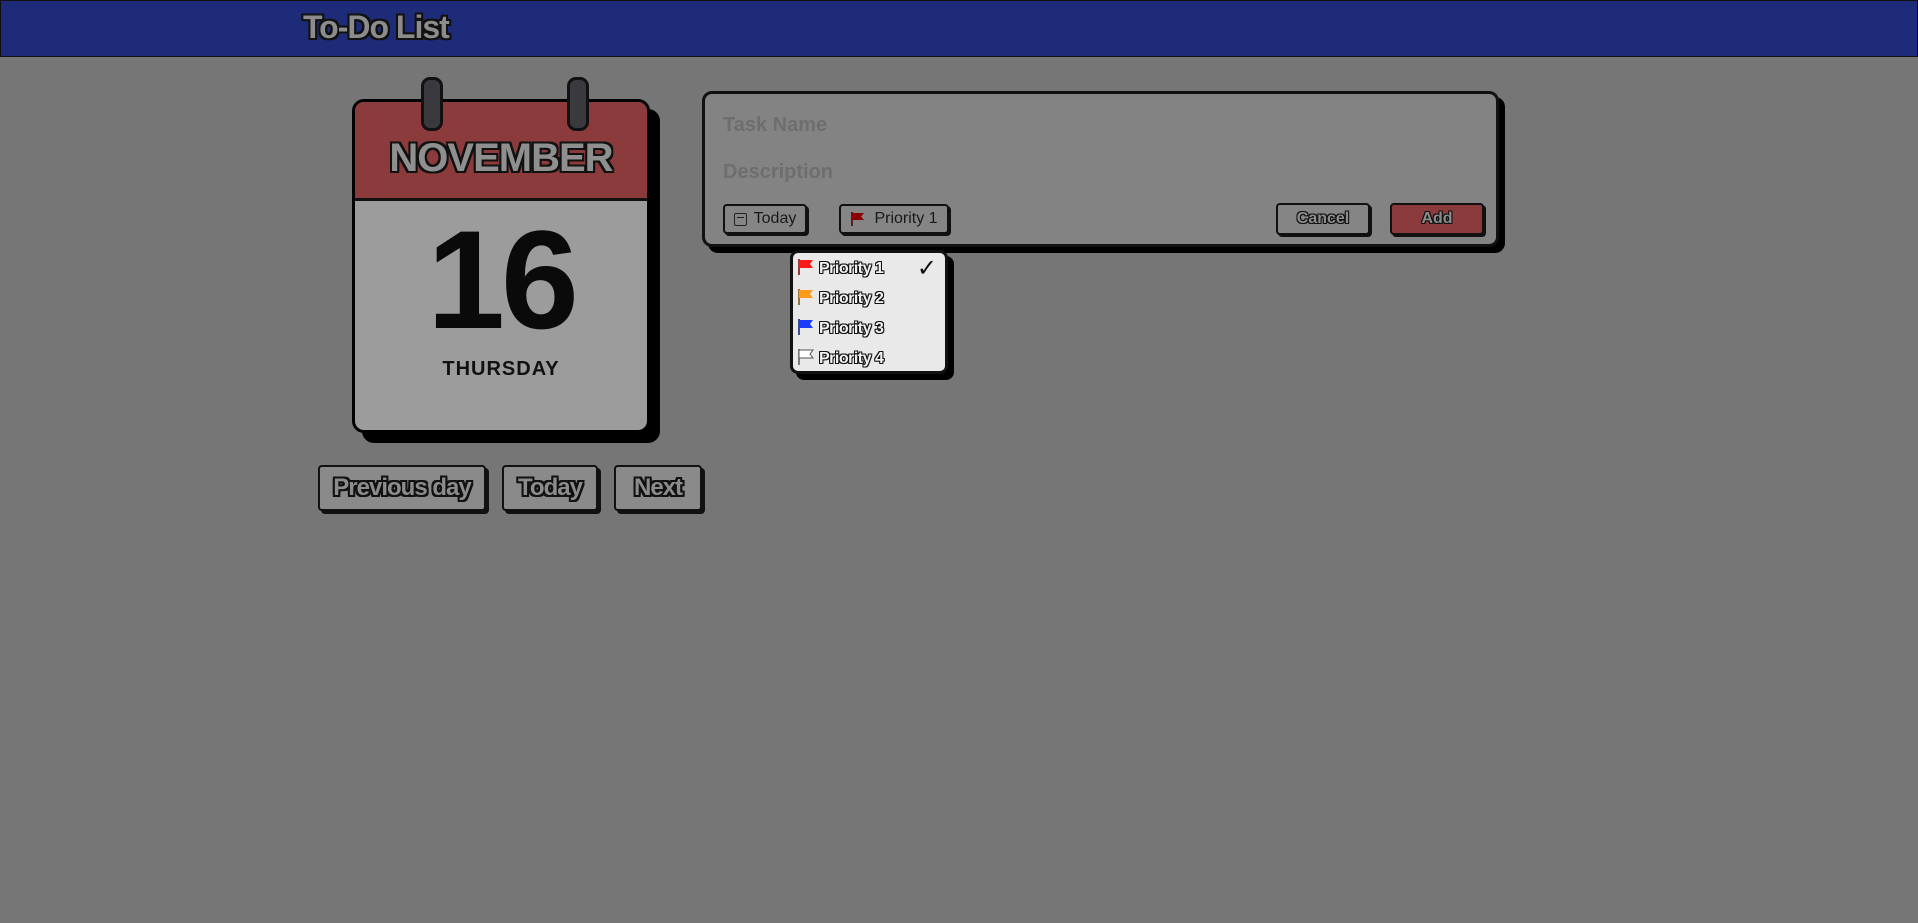 The height and width of the screenshot is (923, 1918). What do you see at coordinates (775, 218) in the screenshot?
I see `due-date-label: Today` at bounding box center [775, 218].